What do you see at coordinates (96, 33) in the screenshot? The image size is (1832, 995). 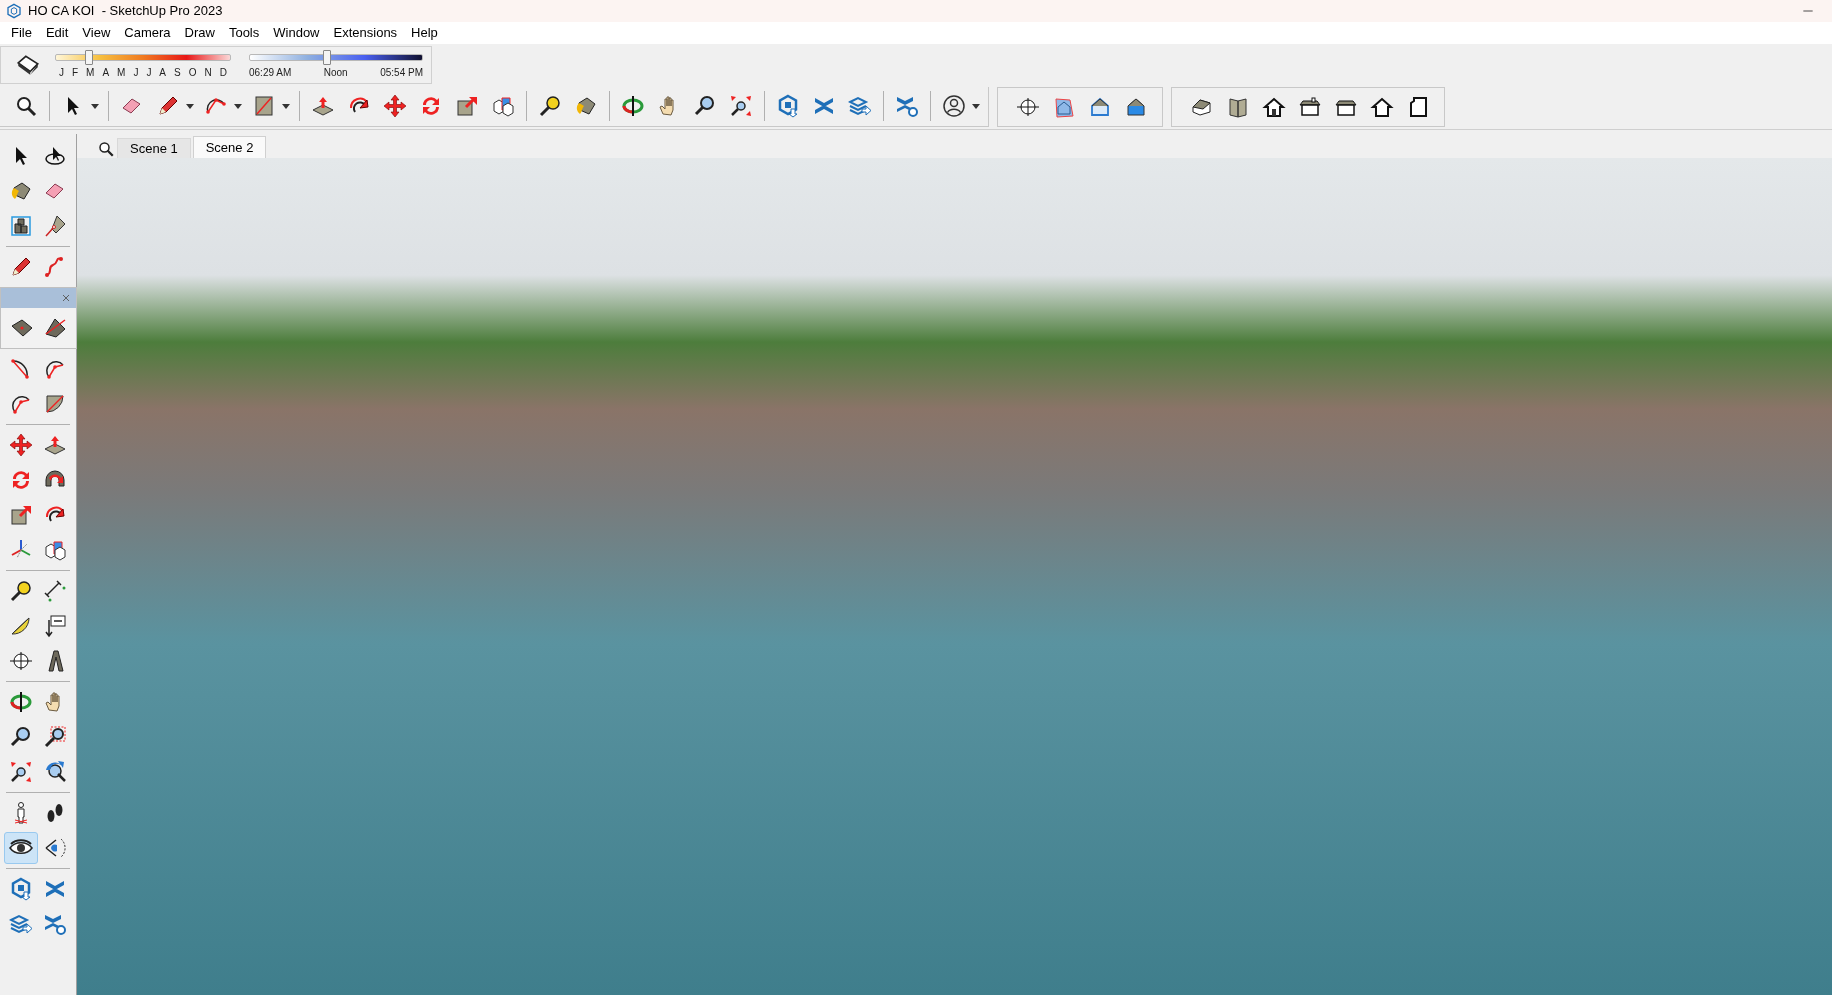 I see `menu-item: View` at bounding box center [96, 33].